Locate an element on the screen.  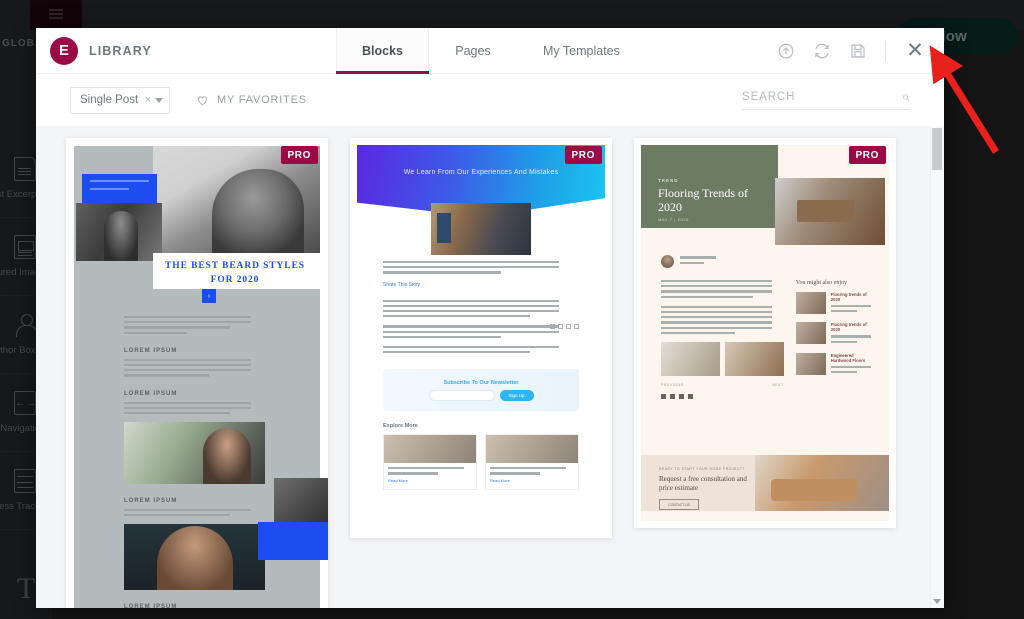
save-icon is located at coordinates (858, 51).